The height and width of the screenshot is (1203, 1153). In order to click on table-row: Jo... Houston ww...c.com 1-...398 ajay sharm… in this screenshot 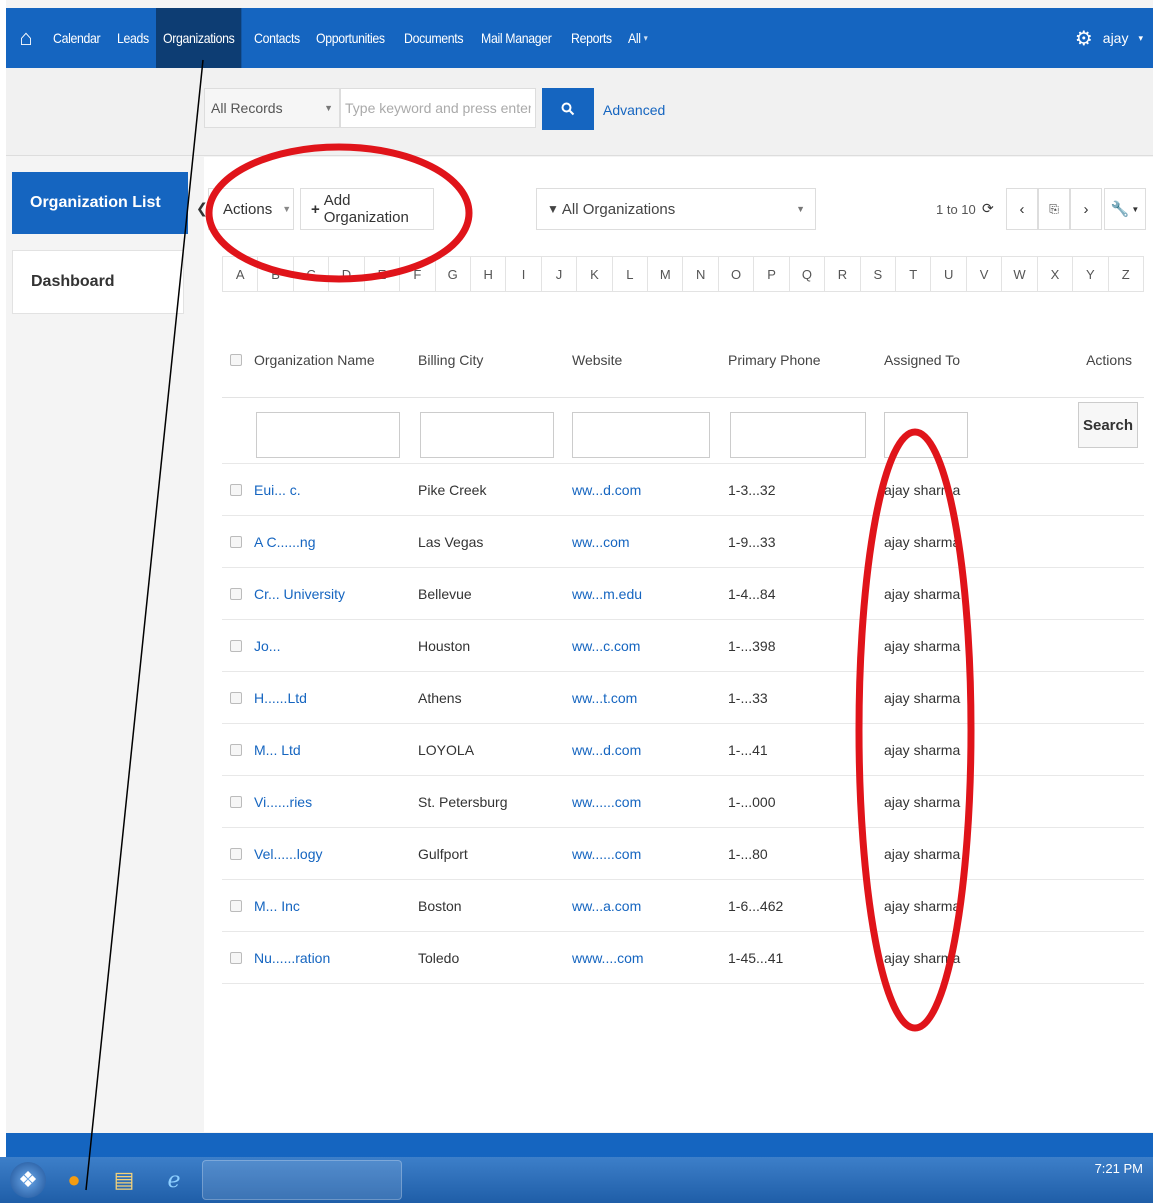, I will do `click(683, 646)`.